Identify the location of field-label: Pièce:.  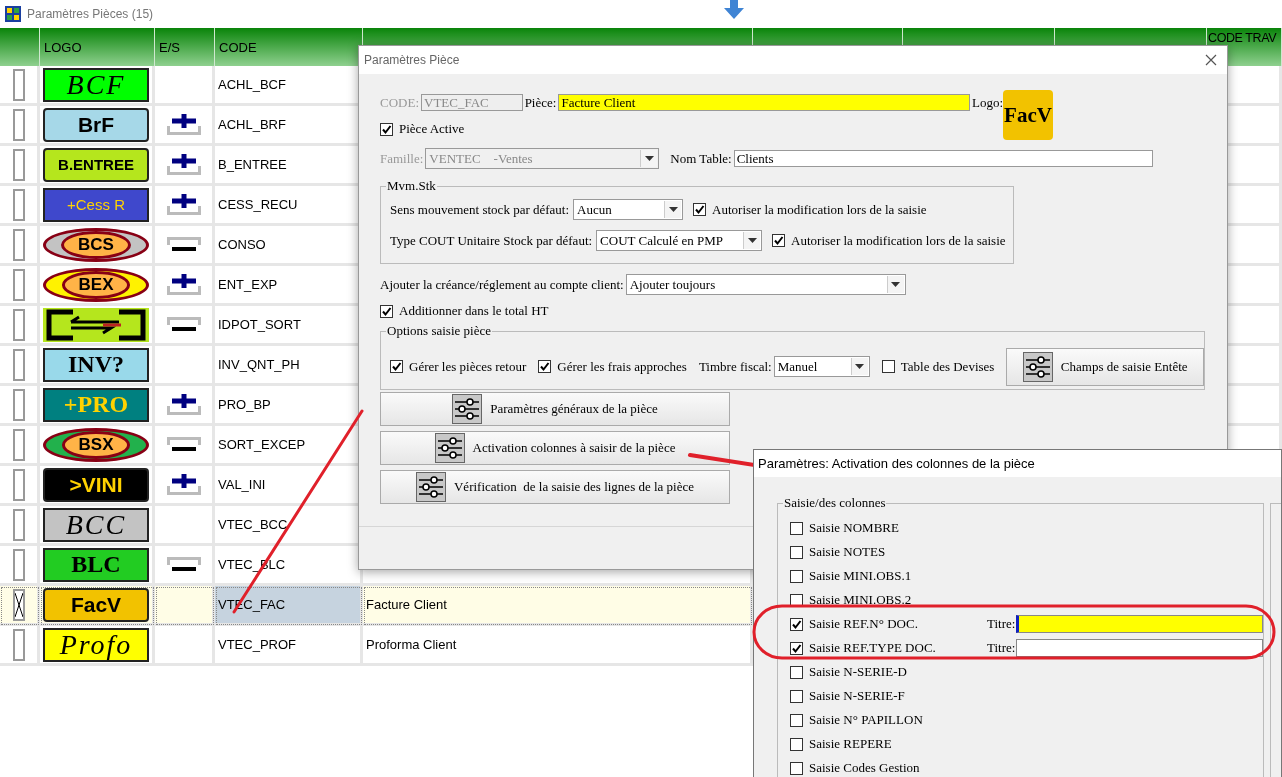
(540, 102).